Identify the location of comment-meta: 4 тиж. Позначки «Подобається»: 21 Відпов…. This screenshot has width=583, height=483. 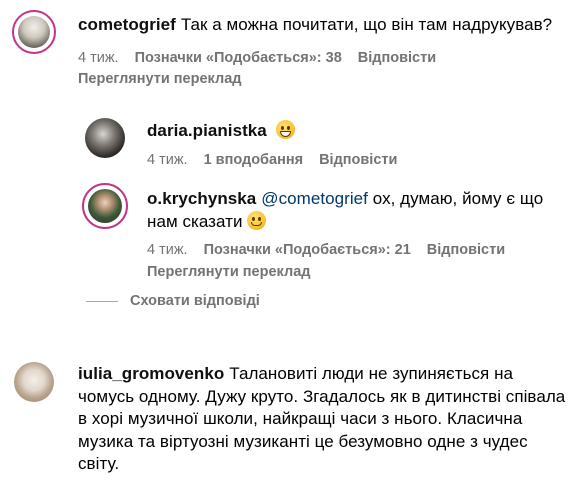
(326, 250).